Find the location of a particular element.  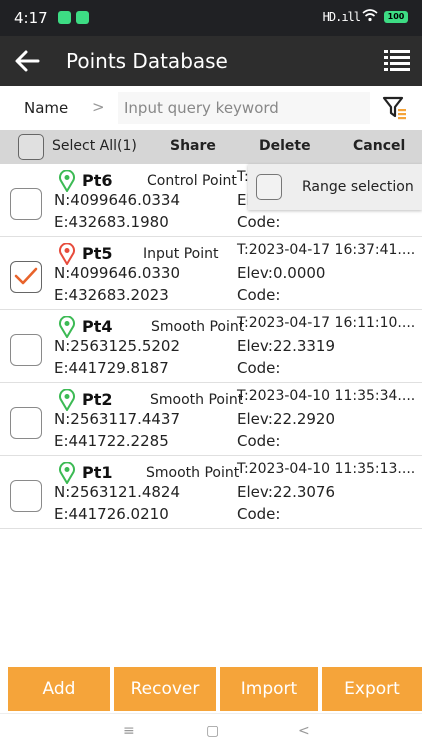

selection-toolbar: Select All(1) Share Delete Cancel is located at coordinates (211, 147).